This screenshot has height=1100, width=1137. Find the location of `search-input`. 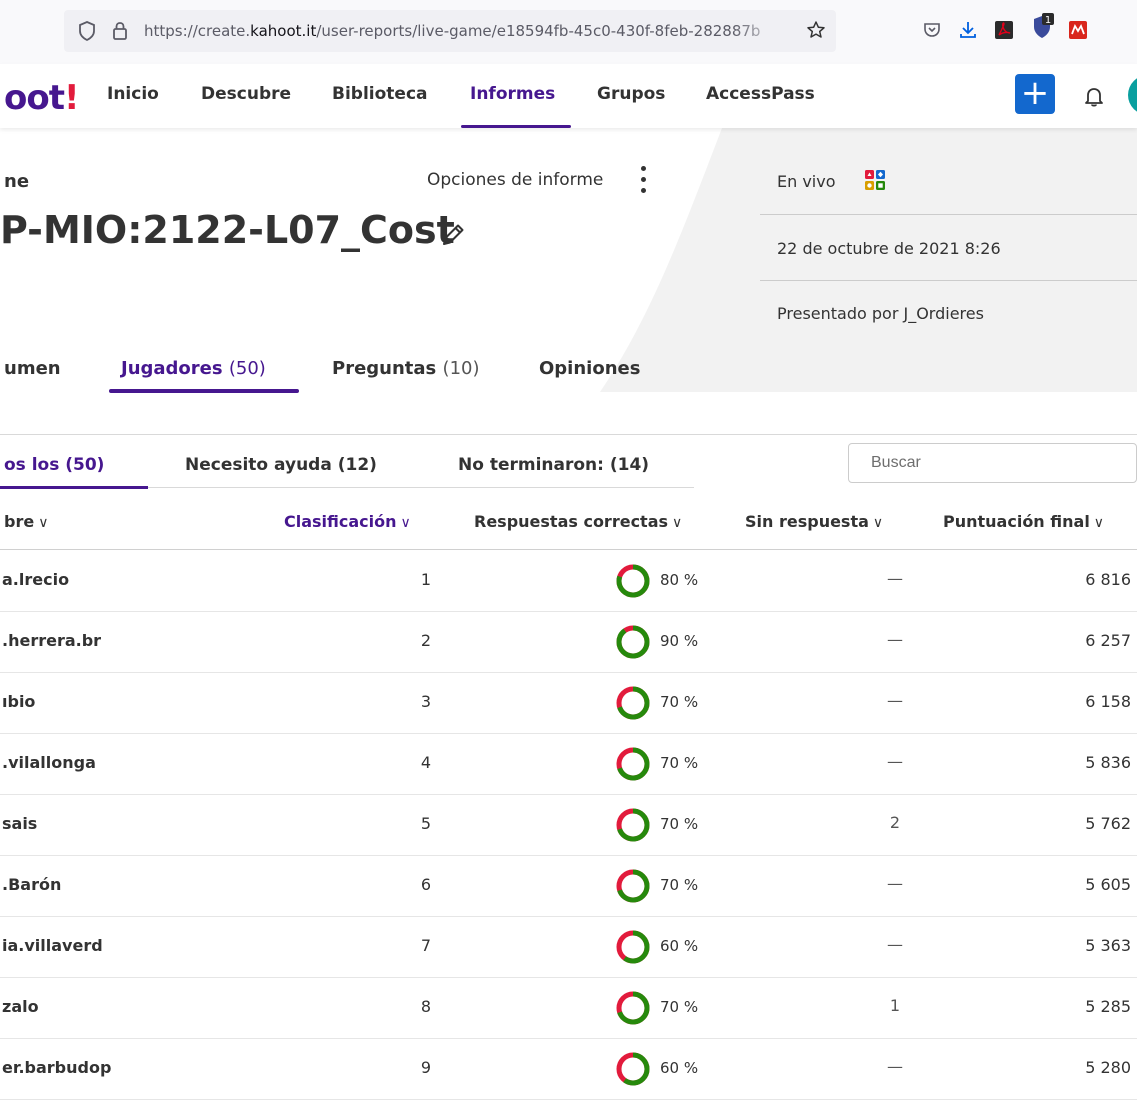

search-input is located at coordinates (992, 463).